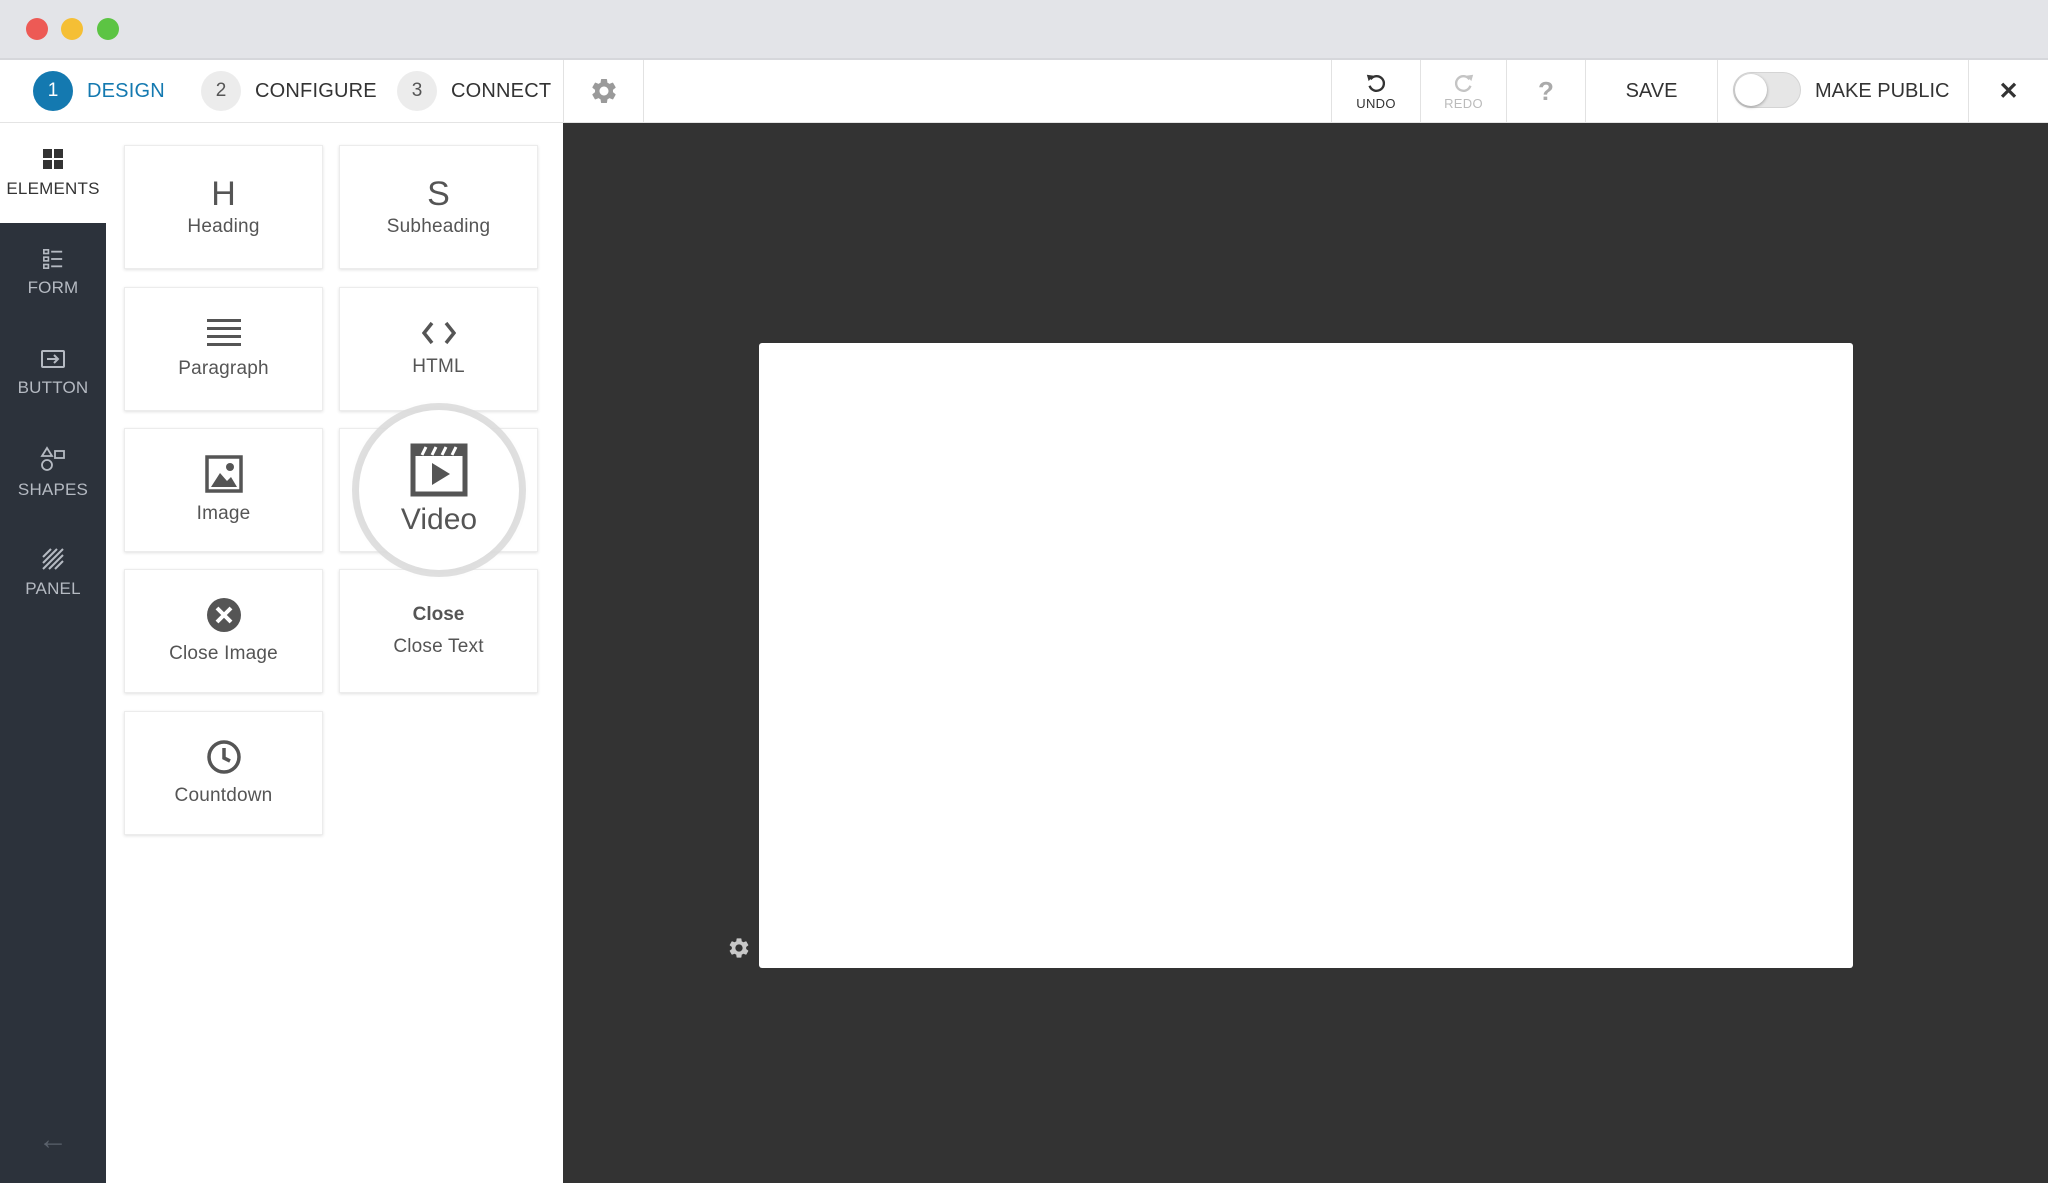 This screenshot has height=1183, width=2048. I want to click on step-configure: 2 CONFIGURE, so click(289, 91).